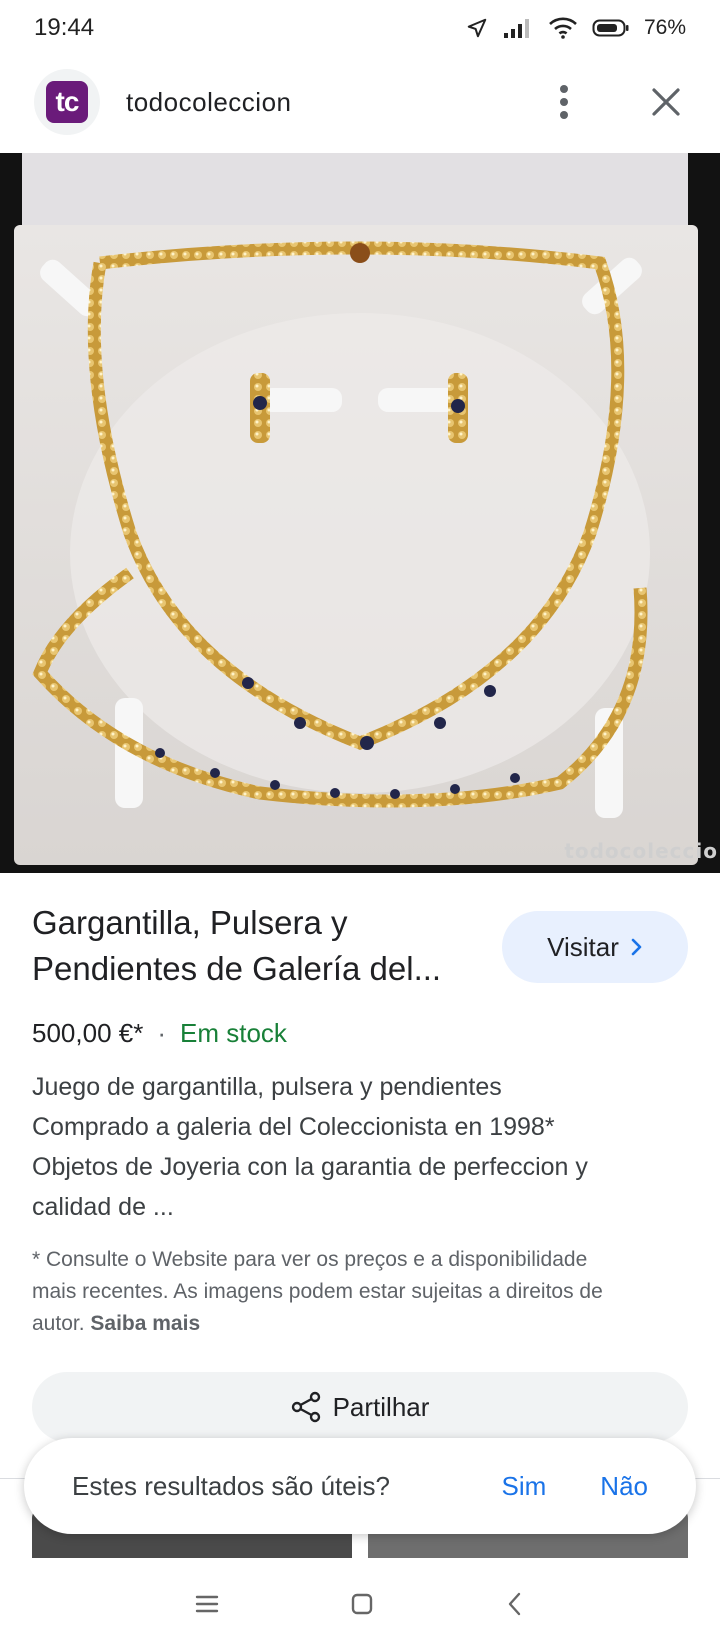 The image size is (720, 1650). I want to click on learn-more-link: Saiba mais, so click(145, 1323).